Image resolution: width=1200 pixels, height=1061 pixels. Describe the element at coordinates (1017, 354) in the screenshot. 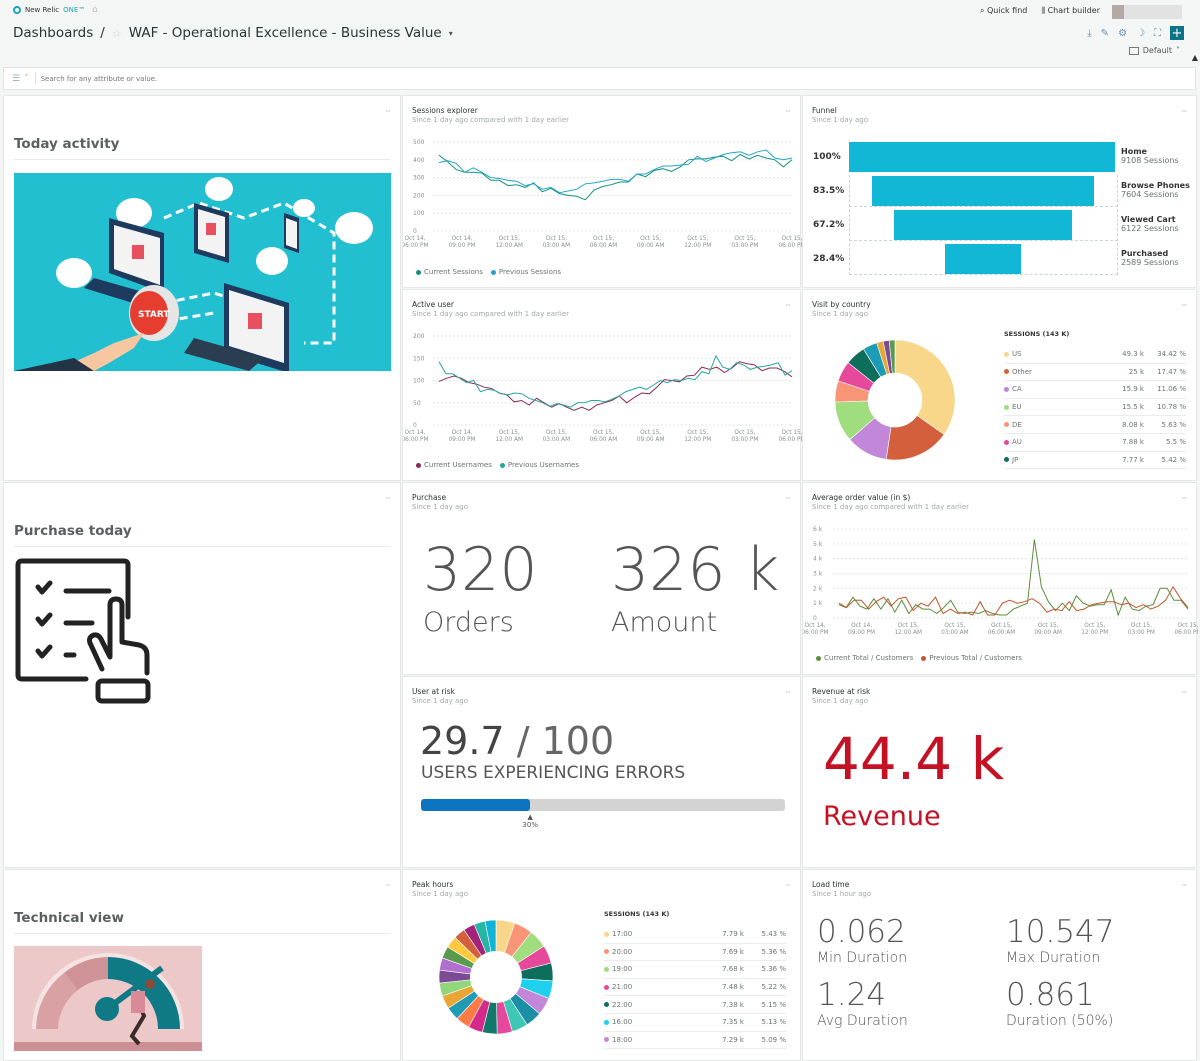

I see `row-name: US` at that location.